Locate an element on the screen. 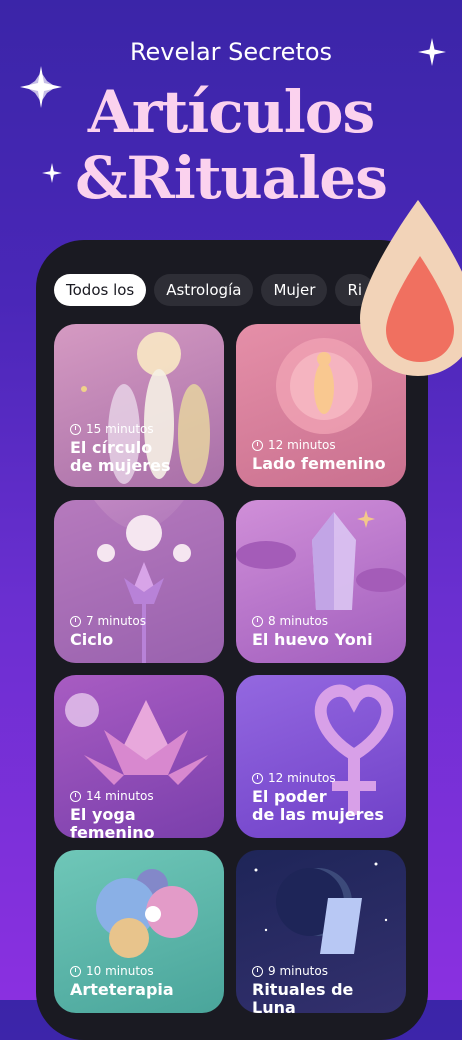 The width and height of the screenshot is (462, 1040). article-card-poder: 12 minutos El poder de las mujeres is located at coordinates (321, 756).